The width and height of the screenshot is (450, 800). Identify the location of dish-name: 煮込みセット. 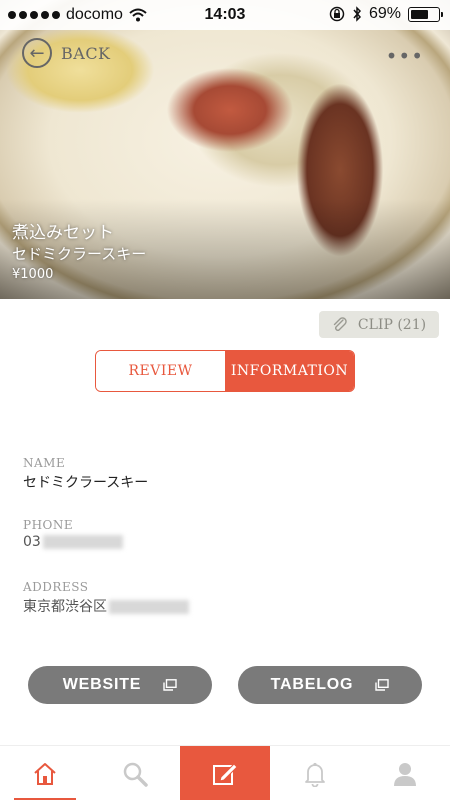
(63, 233).